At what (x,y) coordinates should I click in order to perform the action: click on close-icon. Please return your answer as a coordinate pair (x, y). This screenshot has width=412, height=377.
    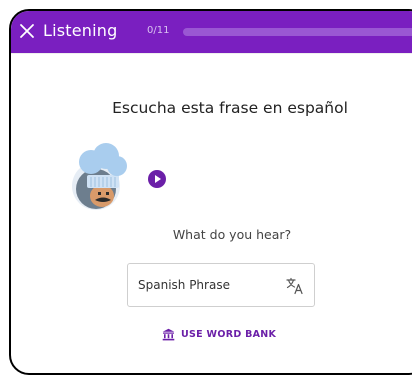
    Looking at the image, I should click on (27, 31).